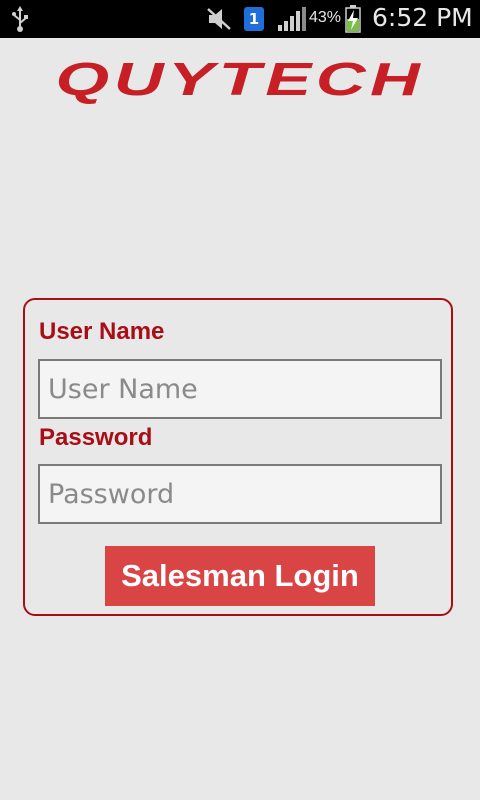  I want to click on mute-icon, so click(219, 21).